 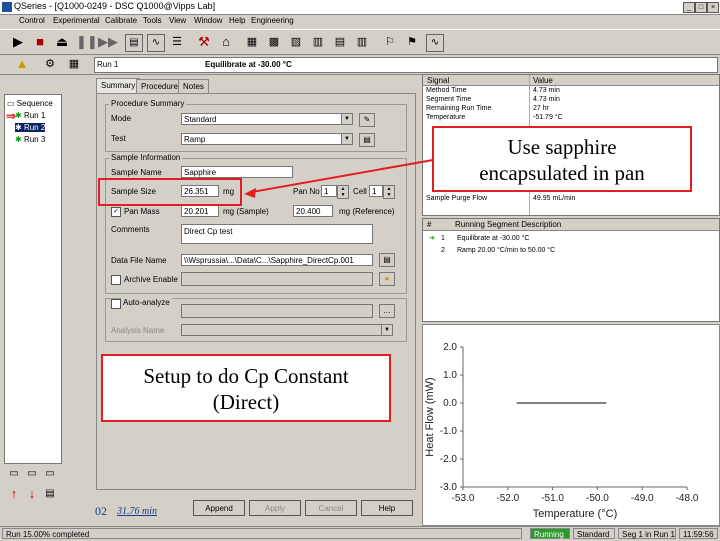 I want to click on mode-edit-button: ✎, so click(x=367, y=120).